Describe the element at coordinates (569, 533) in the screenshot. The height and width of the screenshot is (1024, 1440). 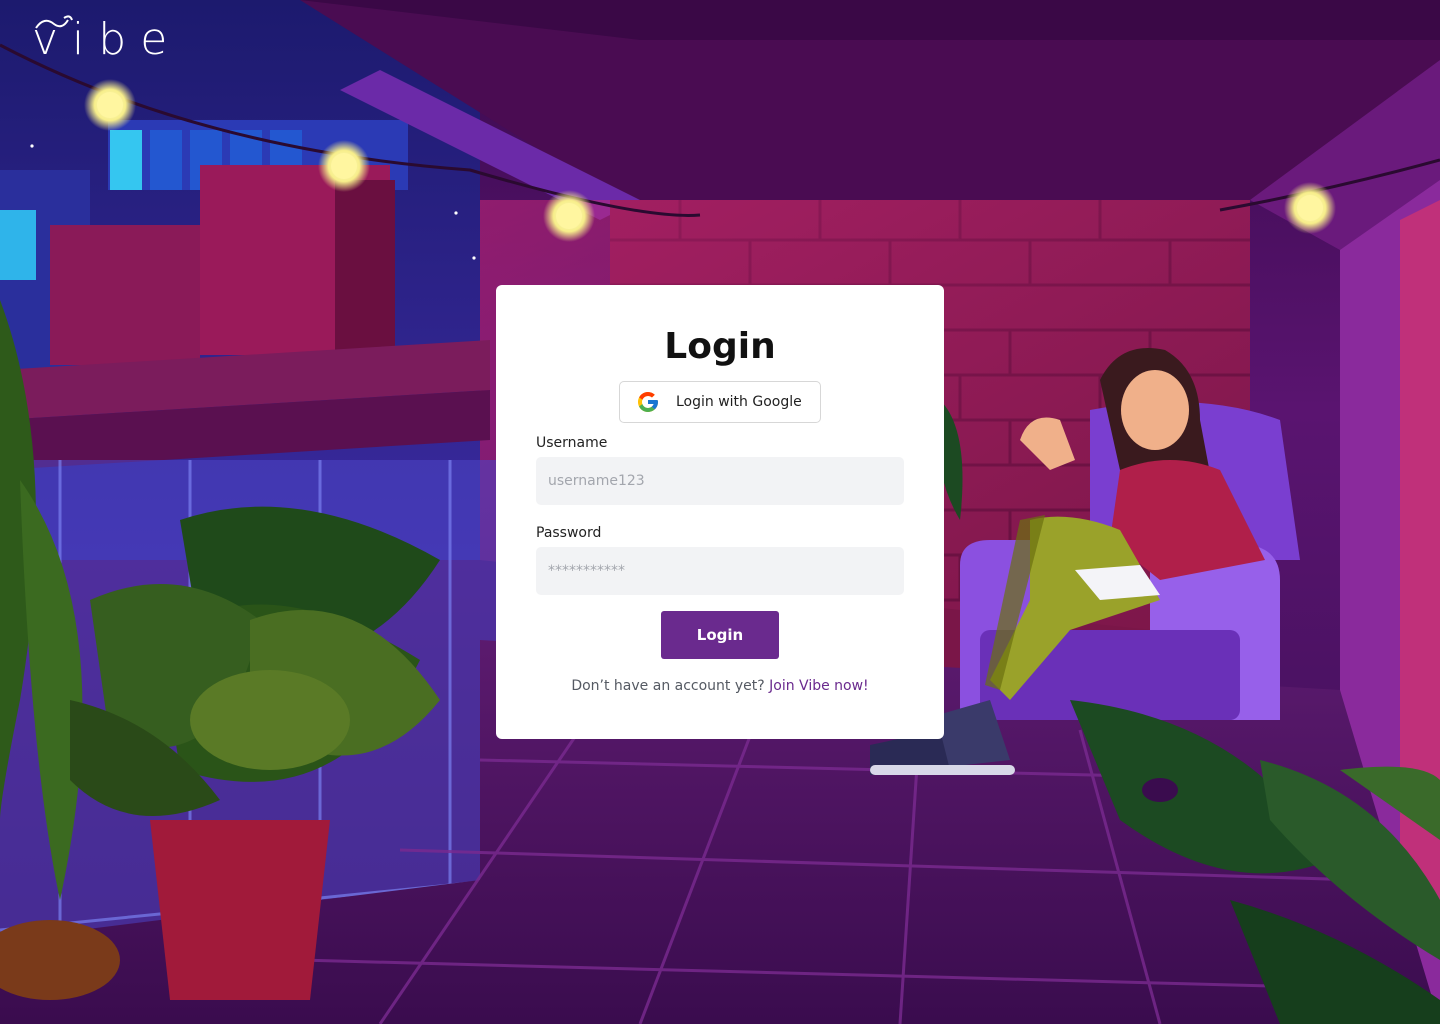
I see `password-label: Password` at that location.